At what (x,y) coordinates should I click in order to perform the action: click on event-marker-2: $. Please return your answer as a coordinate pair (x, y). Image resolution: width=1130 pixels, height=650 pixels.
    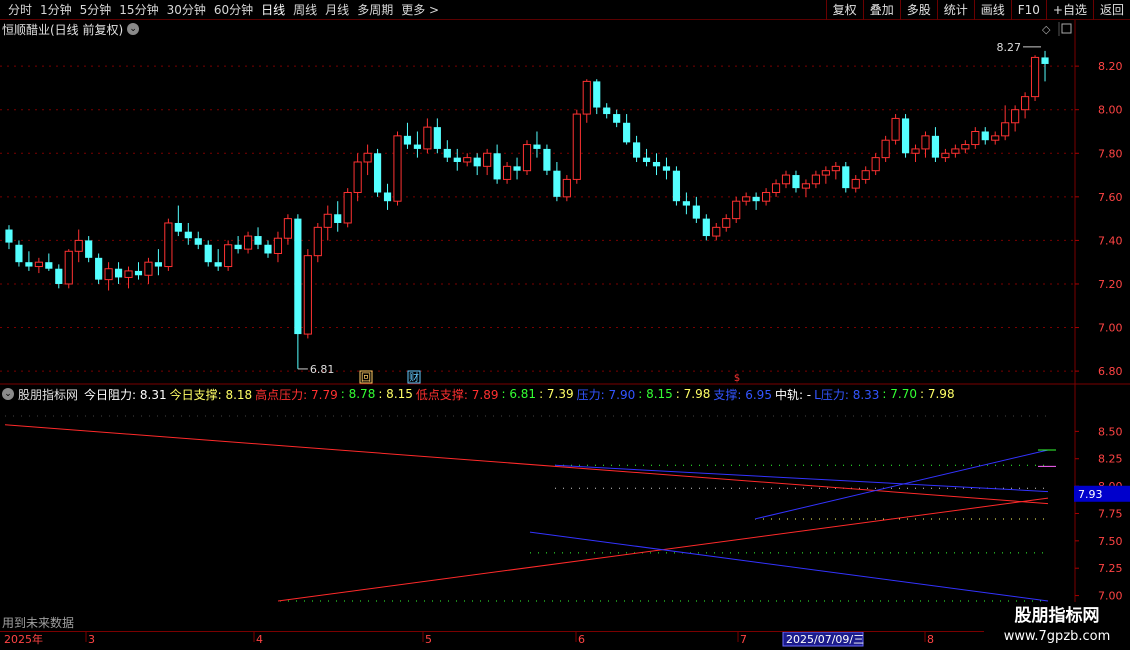
    Looking at the image, I should click on (737, 378).